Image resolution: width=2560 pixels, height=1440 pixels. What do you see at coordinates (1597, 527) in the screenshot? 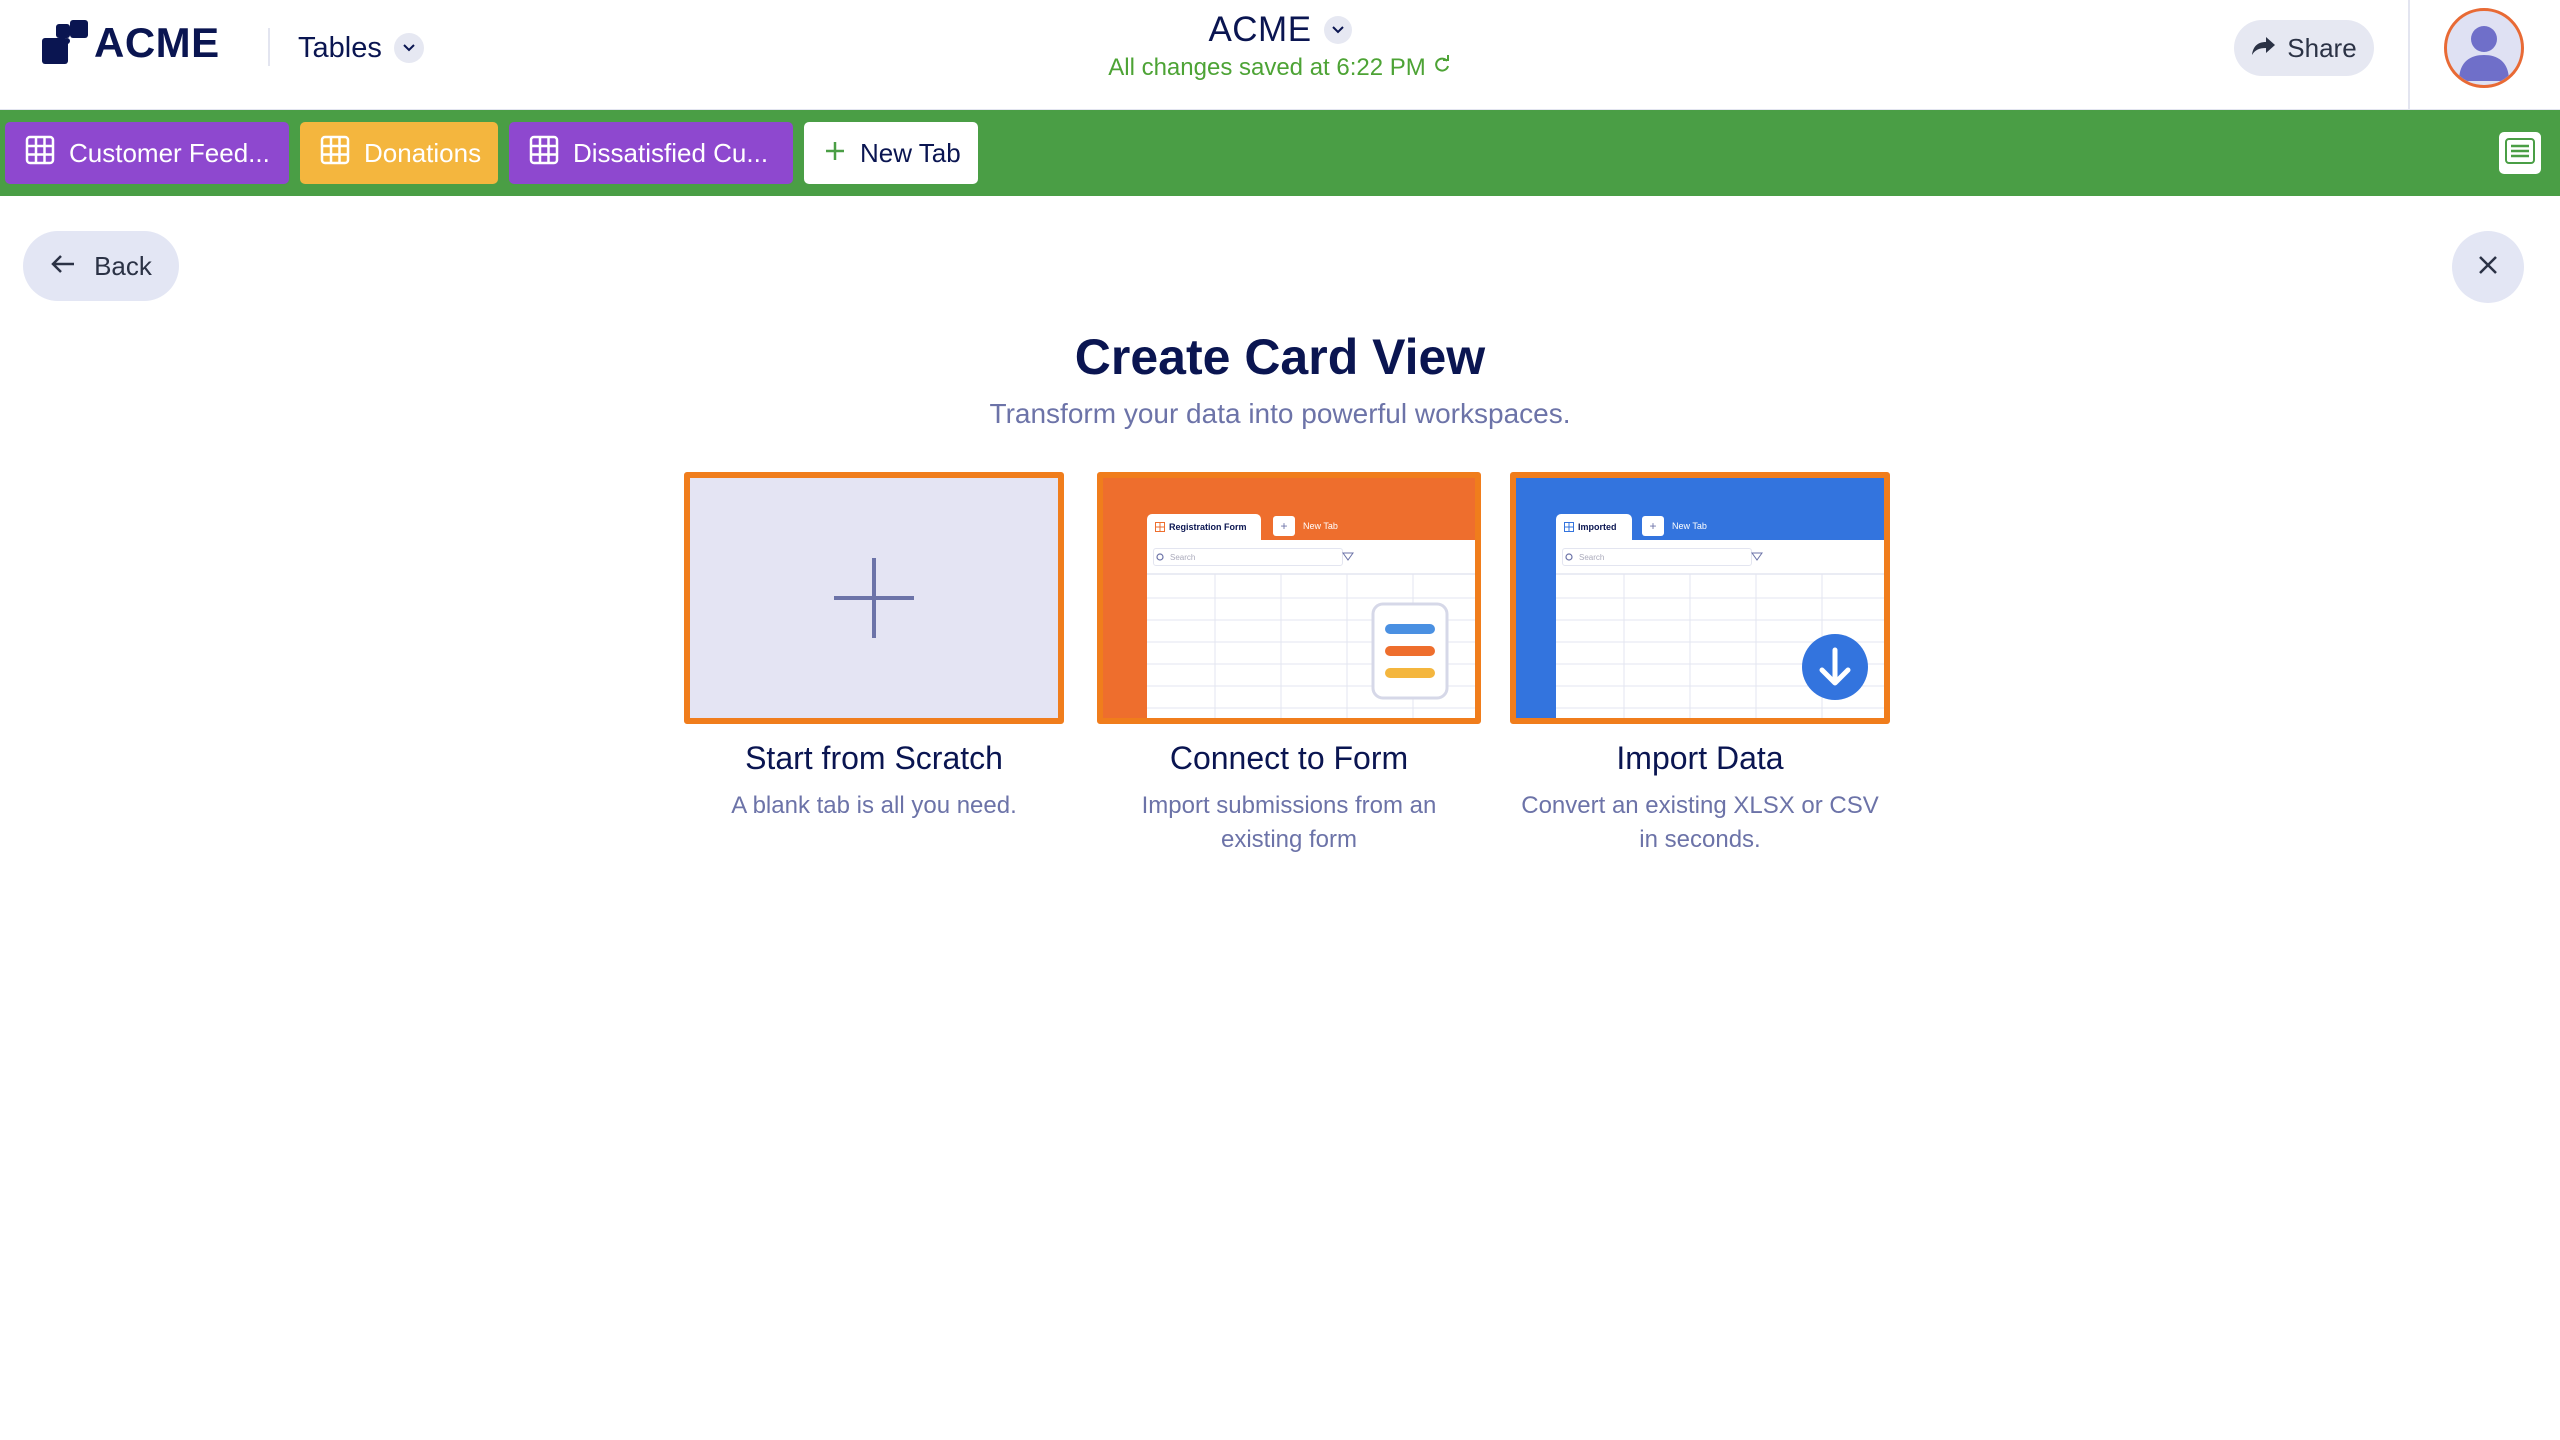
I see `mini-tab-label: Imported` at bounding box center [1597, 527].